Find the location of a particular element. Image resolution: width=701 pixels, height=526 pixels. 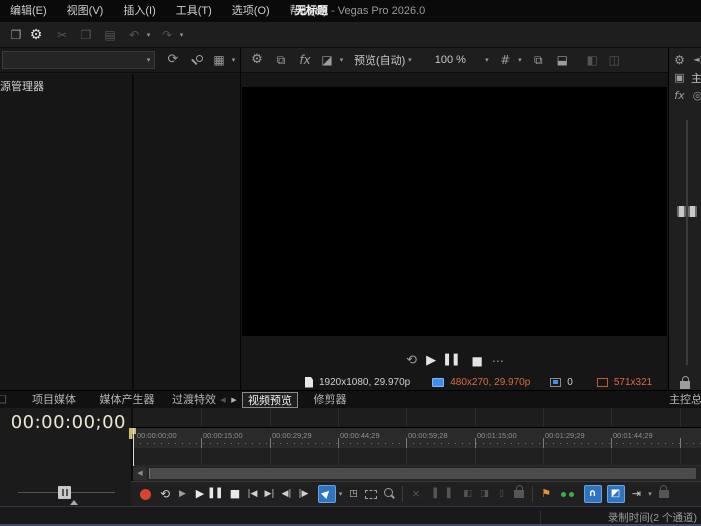

external-monitor-icon: ⧉ is located at coordinates (281, 60).